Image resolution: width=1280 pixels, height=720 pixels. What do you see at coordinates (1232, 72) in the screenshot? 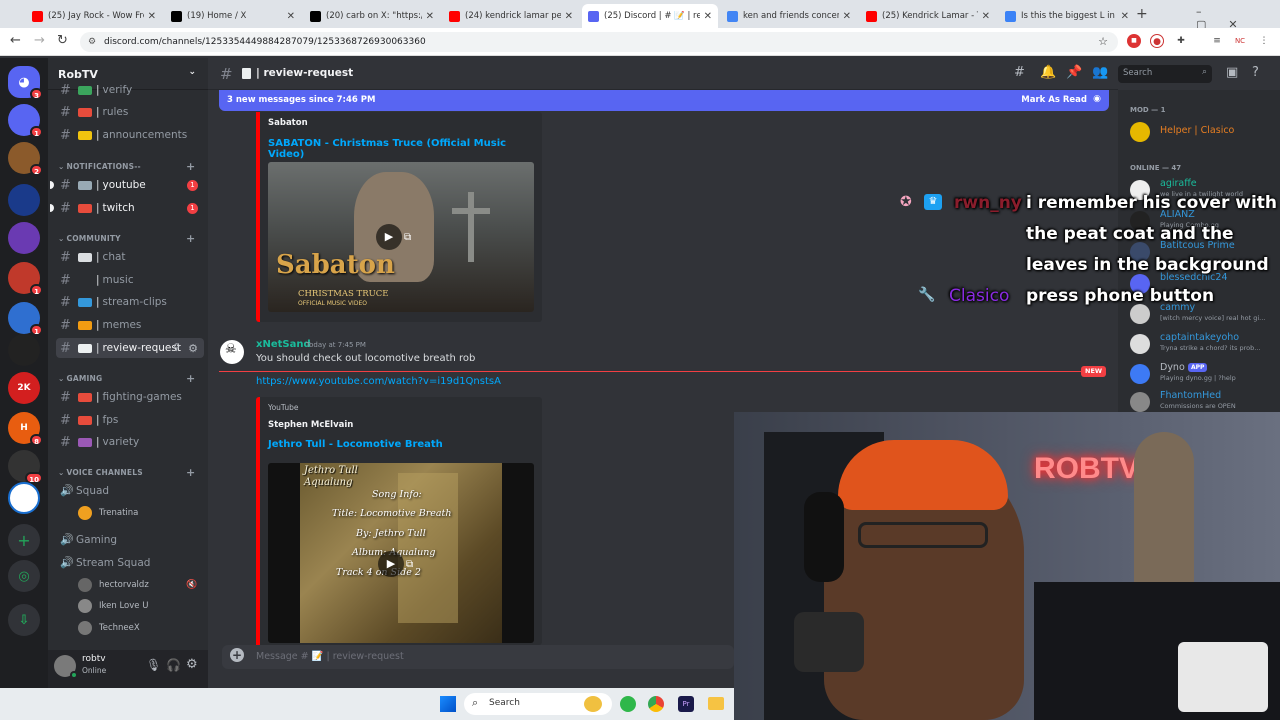
I see `inbox-icon: ▣` at bounding box center [1232, 72].